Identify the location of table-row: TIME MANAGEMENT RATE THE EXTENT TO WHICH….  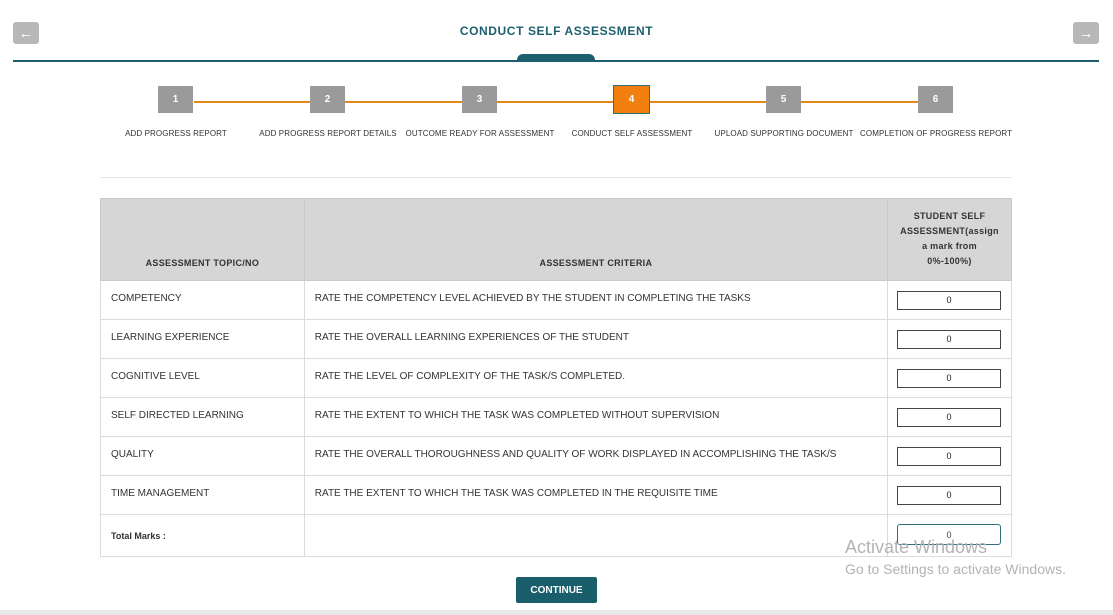
(556, 495).